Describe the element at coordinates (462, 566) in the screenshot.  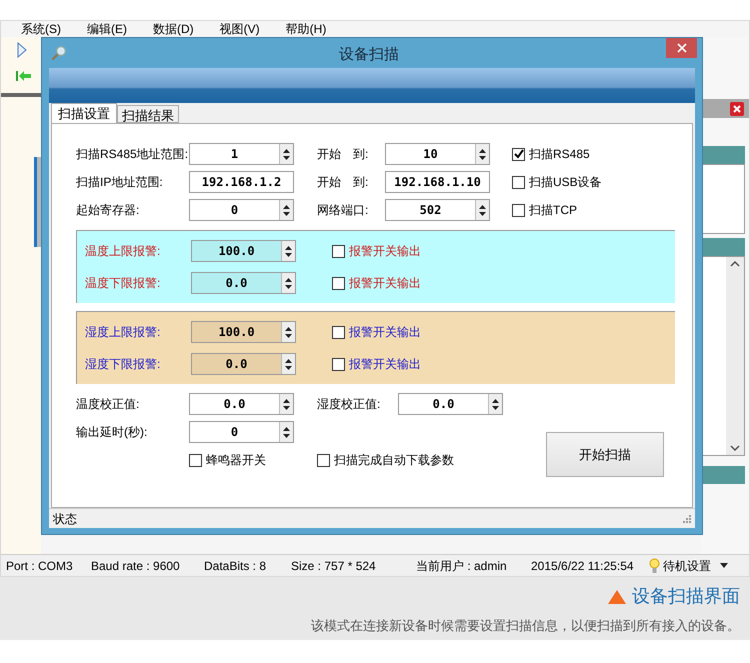
I see `status-text: 当前用户 : admin` at that location.